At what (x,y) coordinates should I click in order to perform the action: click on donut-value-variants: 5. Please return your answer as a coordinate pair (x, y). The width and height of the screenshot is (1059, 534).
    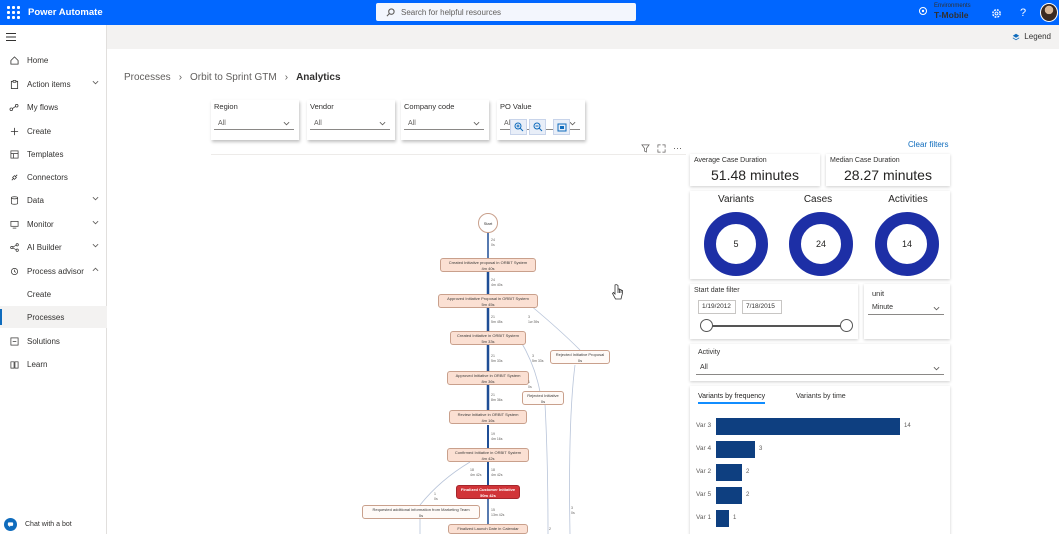
    Looking at the image, I should click on (736, 244).